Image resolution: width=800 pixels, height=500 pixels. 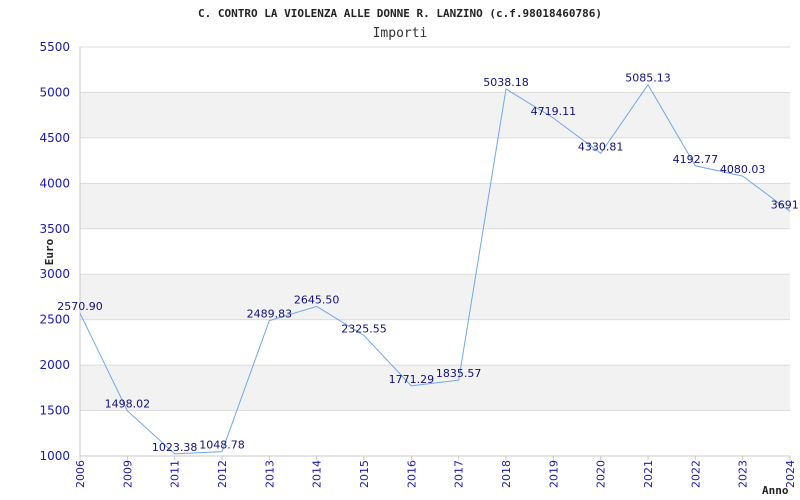 I want to click on data-label: 2325.55, so click(x=364, y=329).